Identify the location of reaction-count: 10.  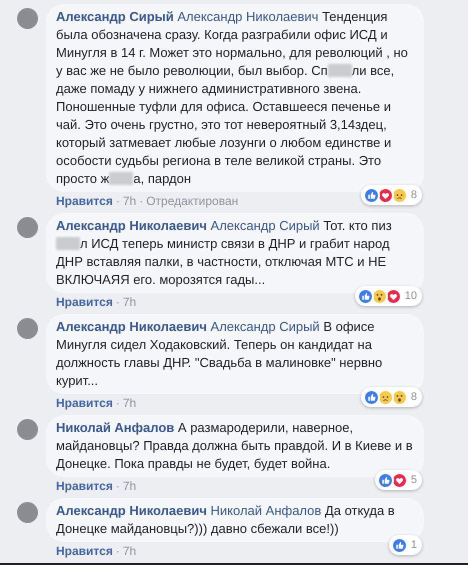
(410, 296).